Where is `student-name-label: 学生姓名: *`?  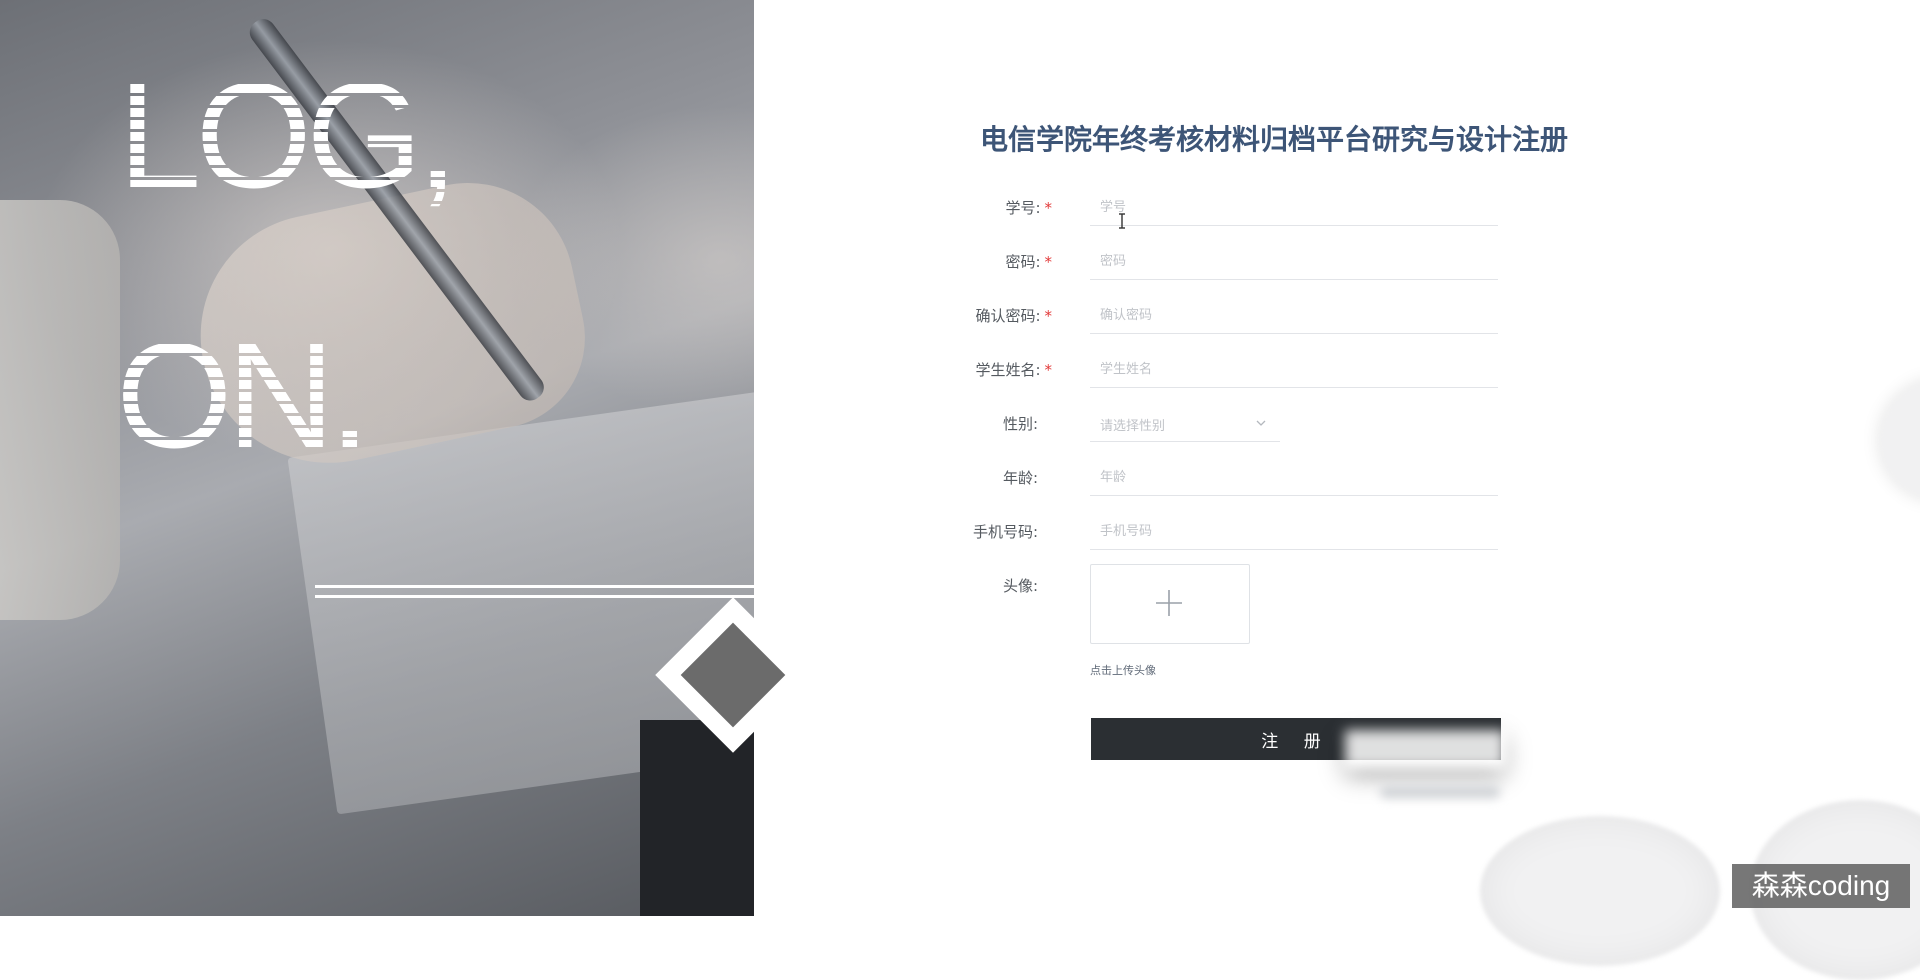
student-name-label: 学生姓名: * is located at coordinates (1014, 370).